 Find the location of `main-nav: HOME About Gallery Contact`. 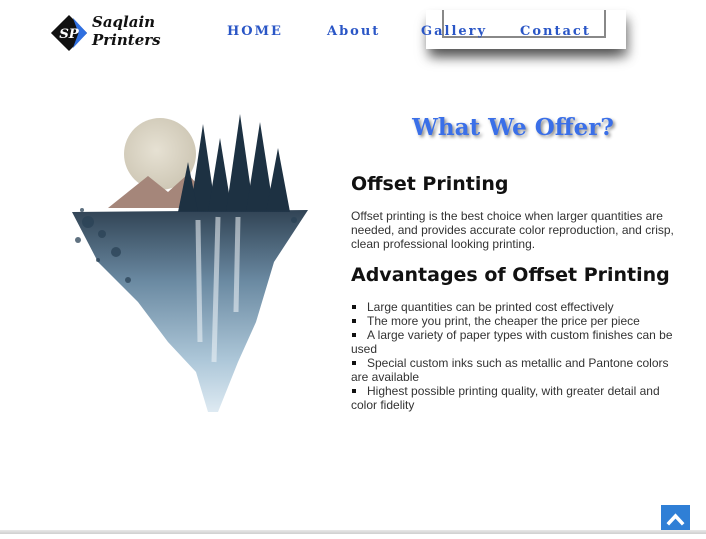

main-nav: HOME About Gallery Contact is located at coordinates (353, 34).